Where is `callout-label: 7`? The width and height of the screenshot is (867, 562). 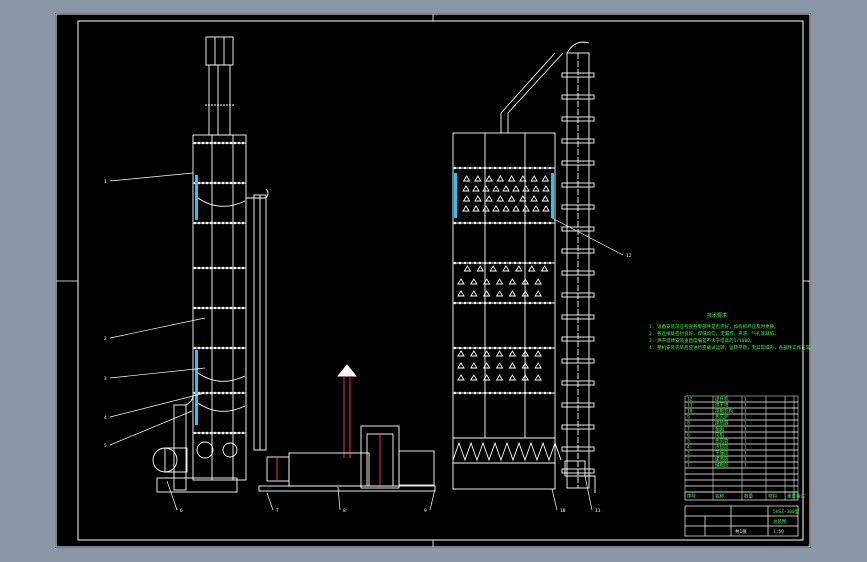 callout-label: 7 is located at coordinates (277, 511).